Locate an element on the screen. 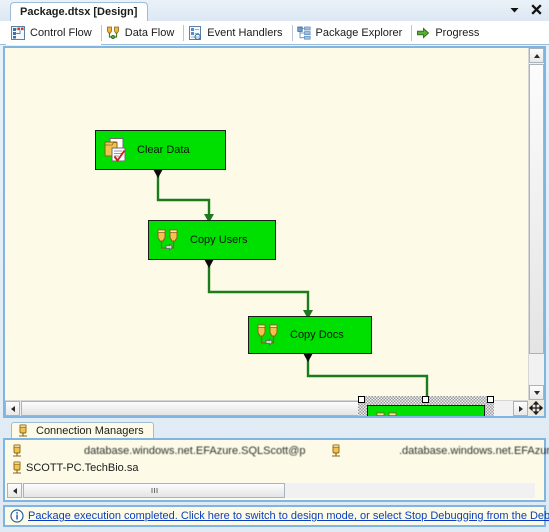  data-flow-icon is located at coordinates (113, 33).